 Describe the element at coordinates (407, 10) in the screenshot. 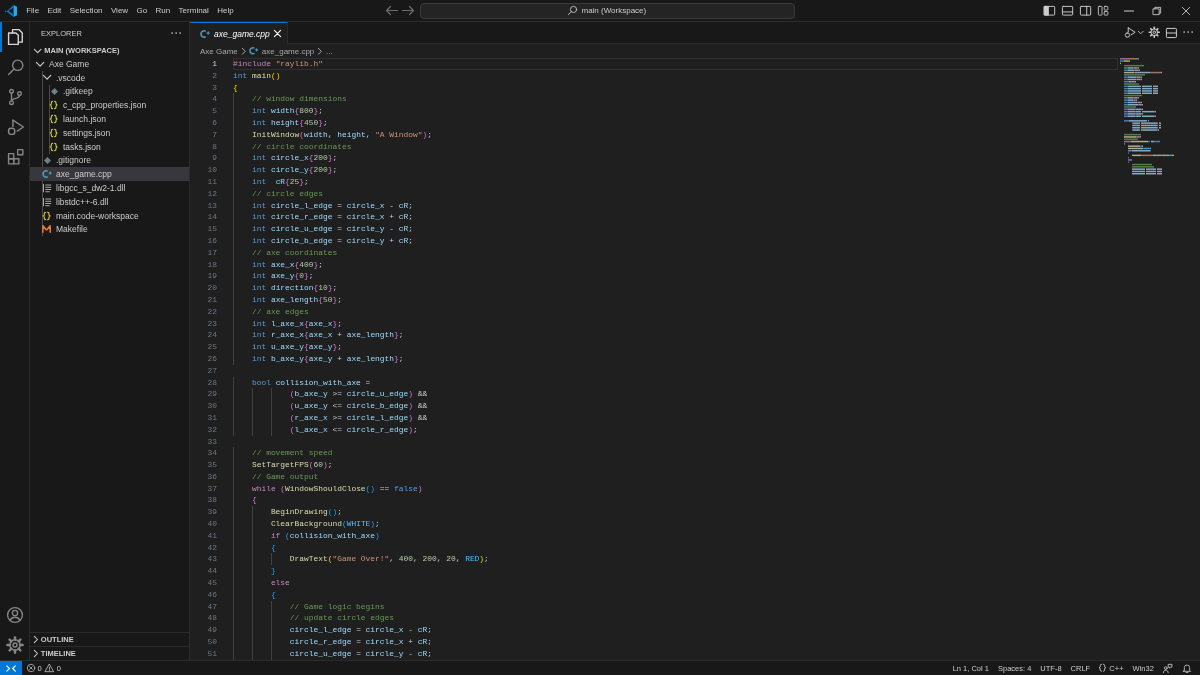

I see `arrow-right-icon` at that location.